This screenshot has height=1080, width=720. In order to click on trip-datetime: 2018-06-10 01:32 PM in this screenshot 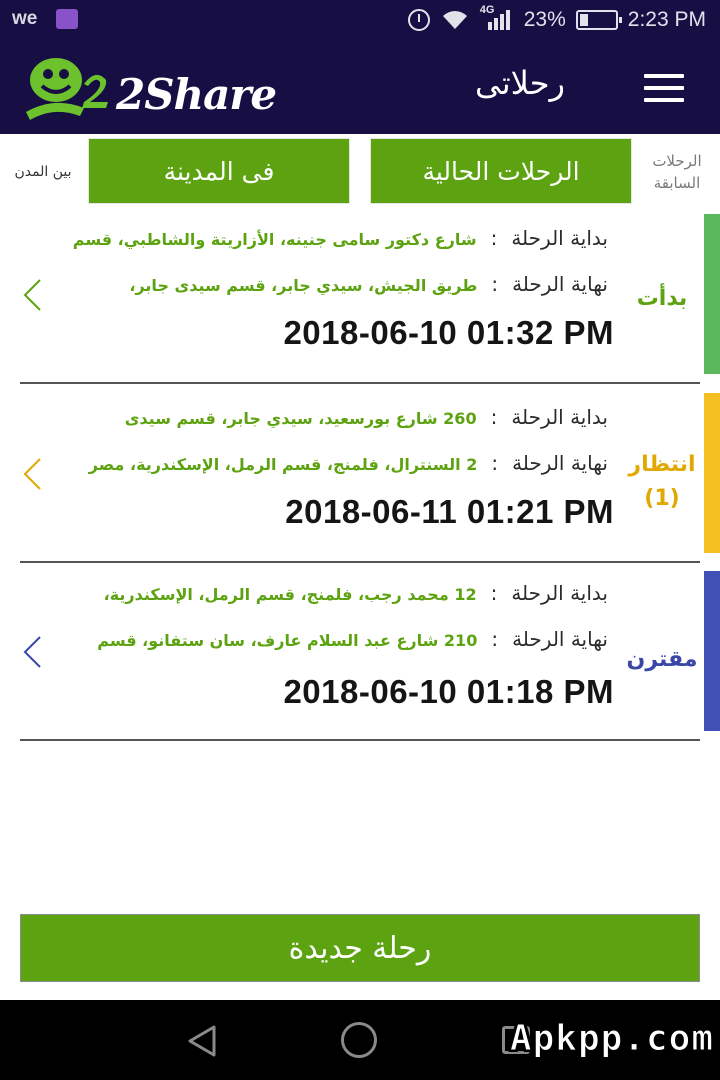, I will do `click(448, 332)`.